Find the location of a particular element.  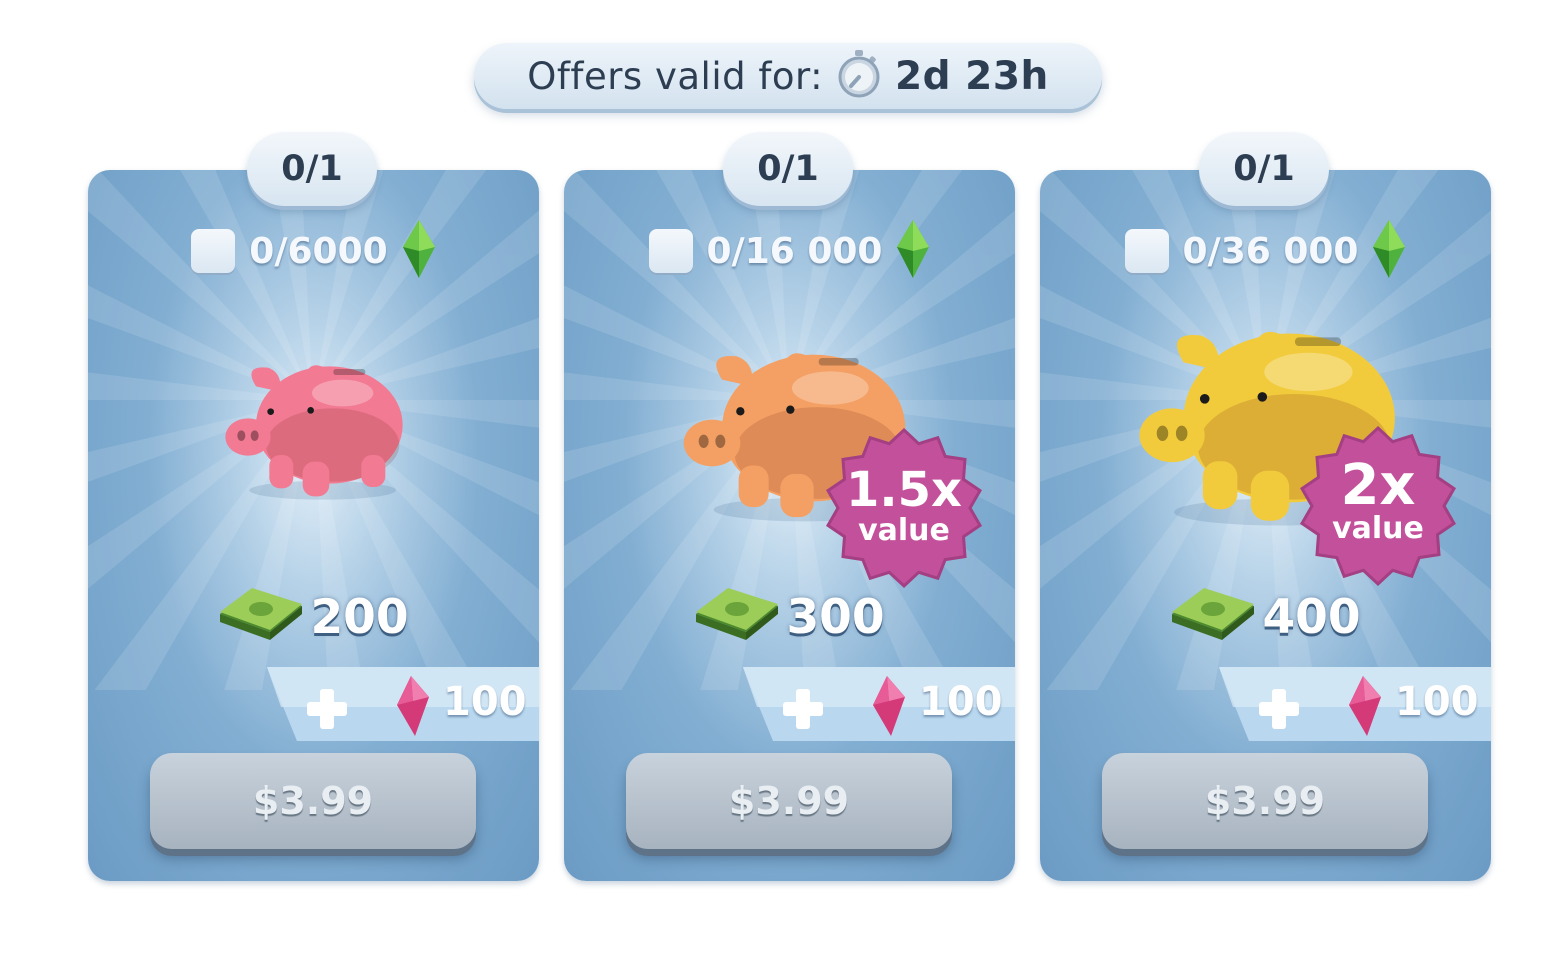

collection-progress: 0/6000 is located at coordinates (313, 249).